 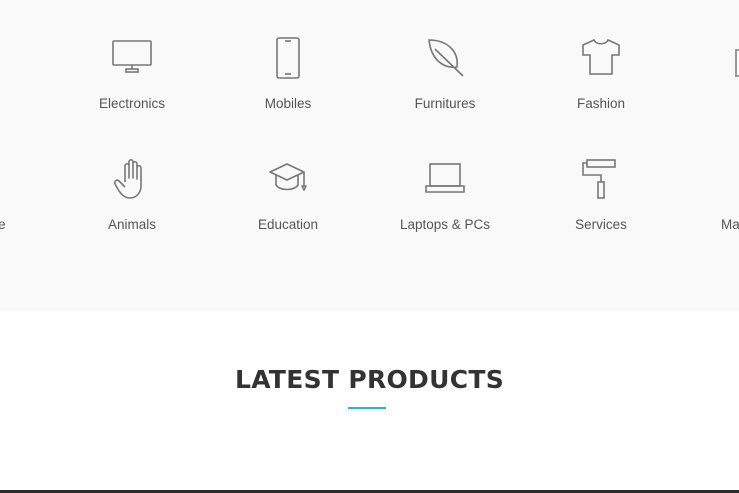 I want to click on hand-icon, so click(x=132, y=180).